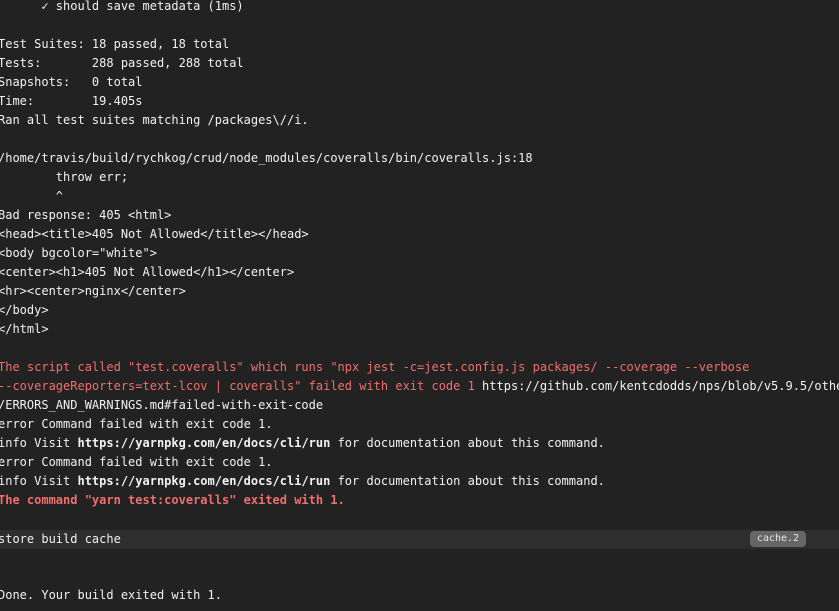 Image resolution: width=839 pixels, height=611 pixels. I want to click on html-hr-line: <hr><center>nginx</center>, so click(93, 291).